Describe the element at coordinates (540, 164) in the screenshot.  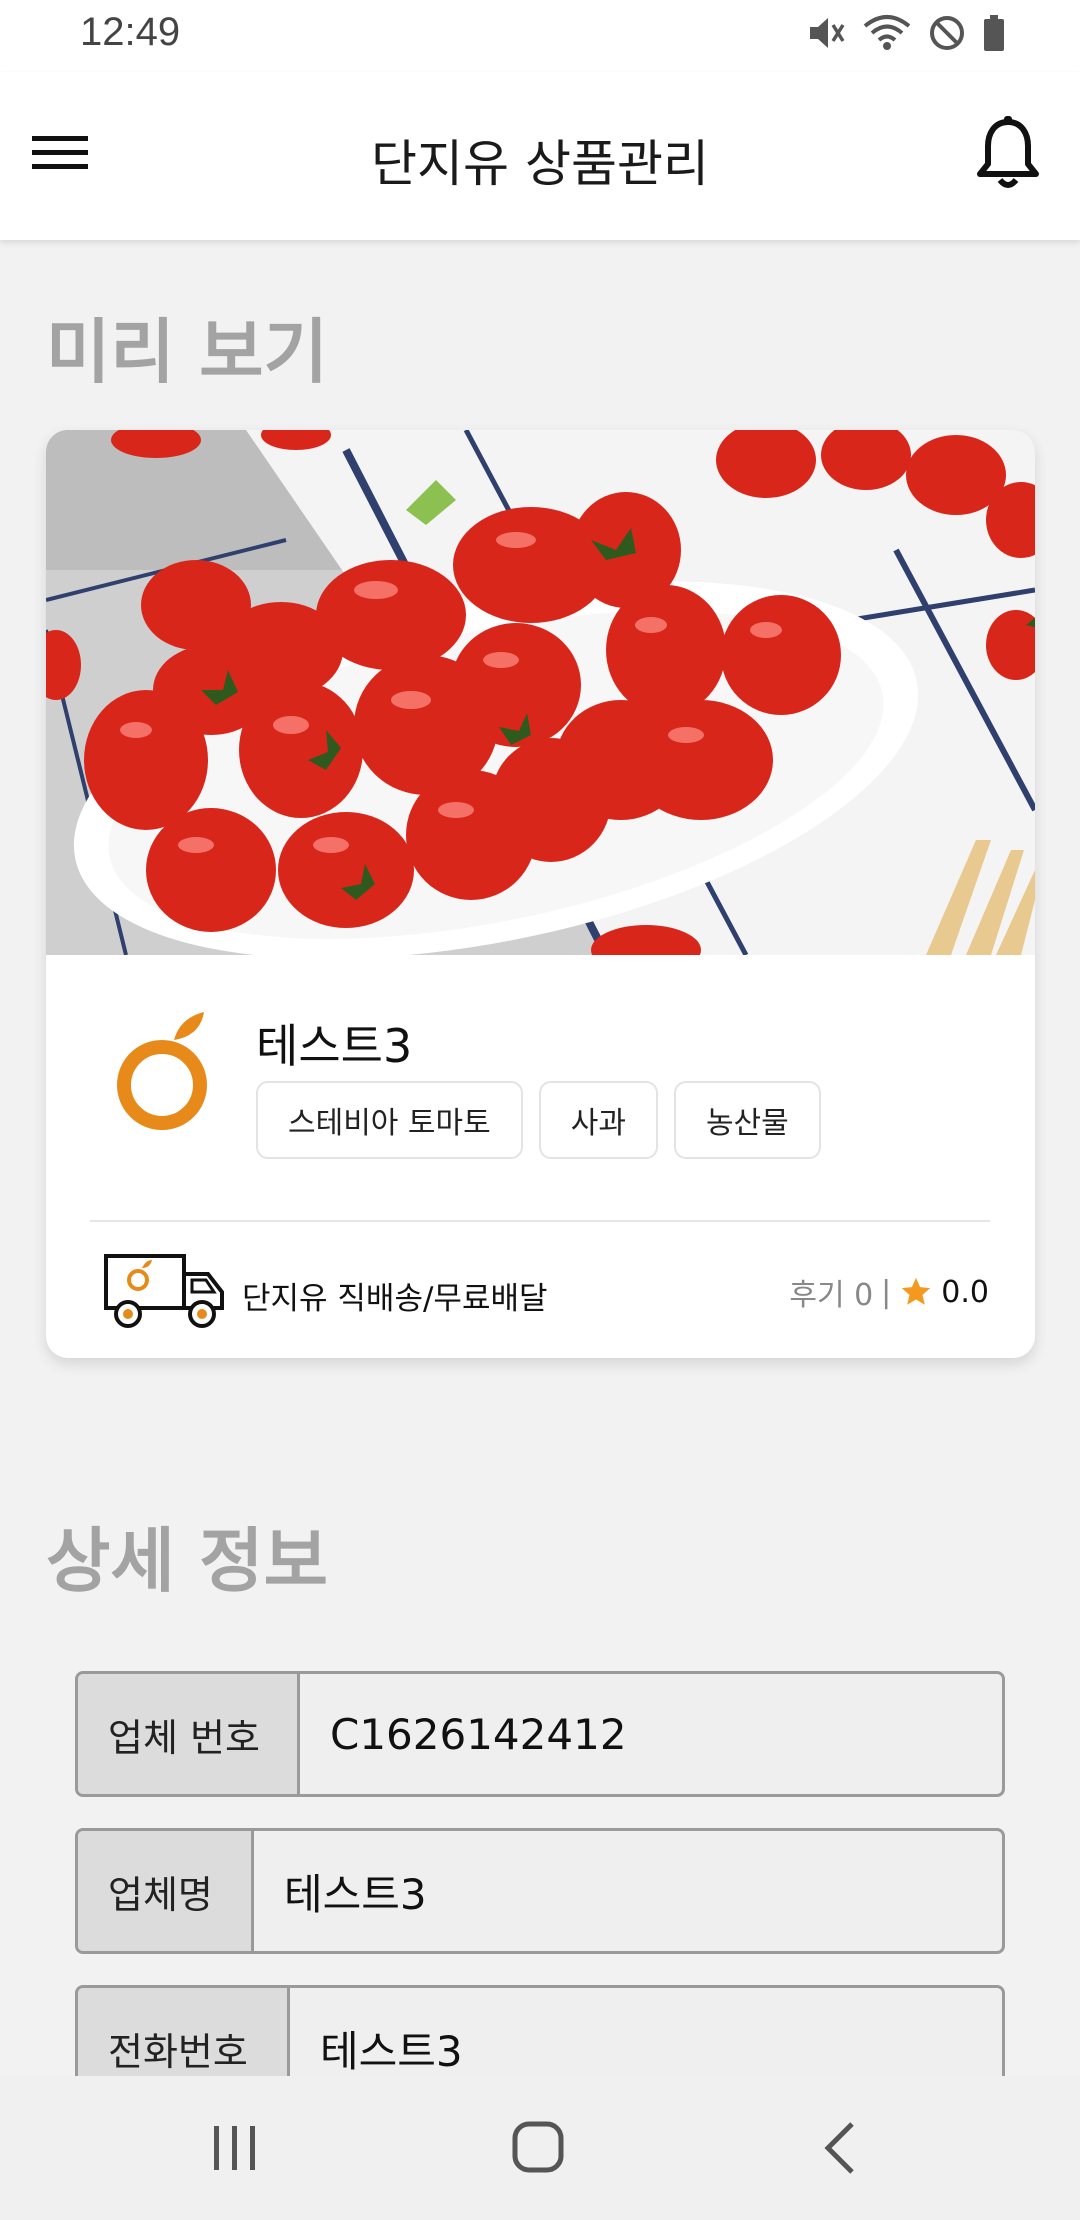
I see `page-title: 단지유 상품관리` at that location.